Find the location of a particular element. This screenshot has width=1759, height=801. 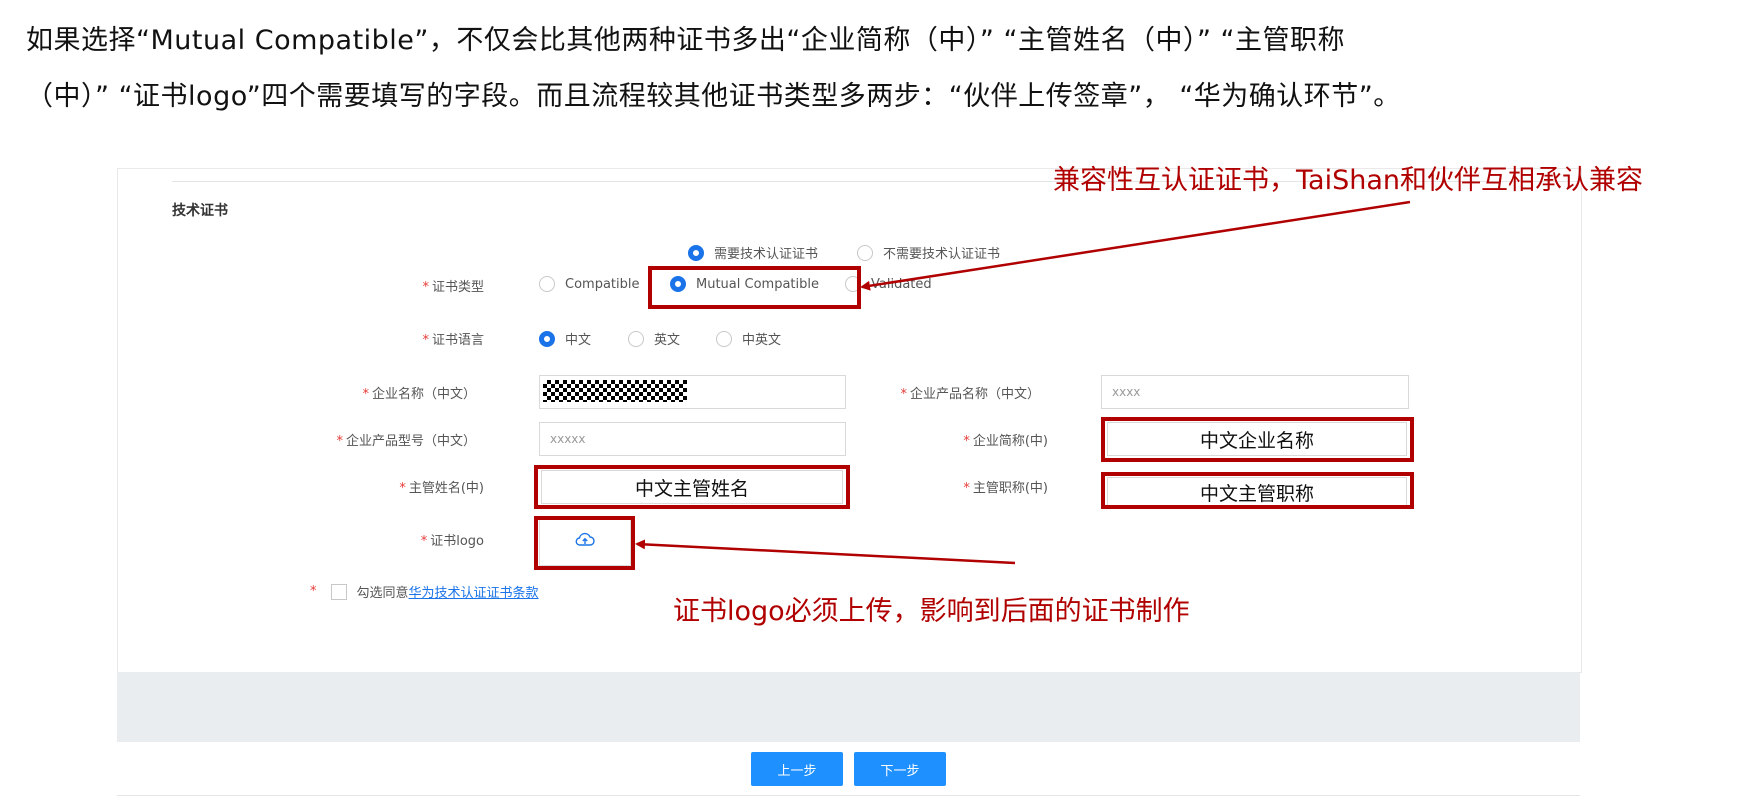

arrow-to-logo-upload is located at coordinates (825, 552).